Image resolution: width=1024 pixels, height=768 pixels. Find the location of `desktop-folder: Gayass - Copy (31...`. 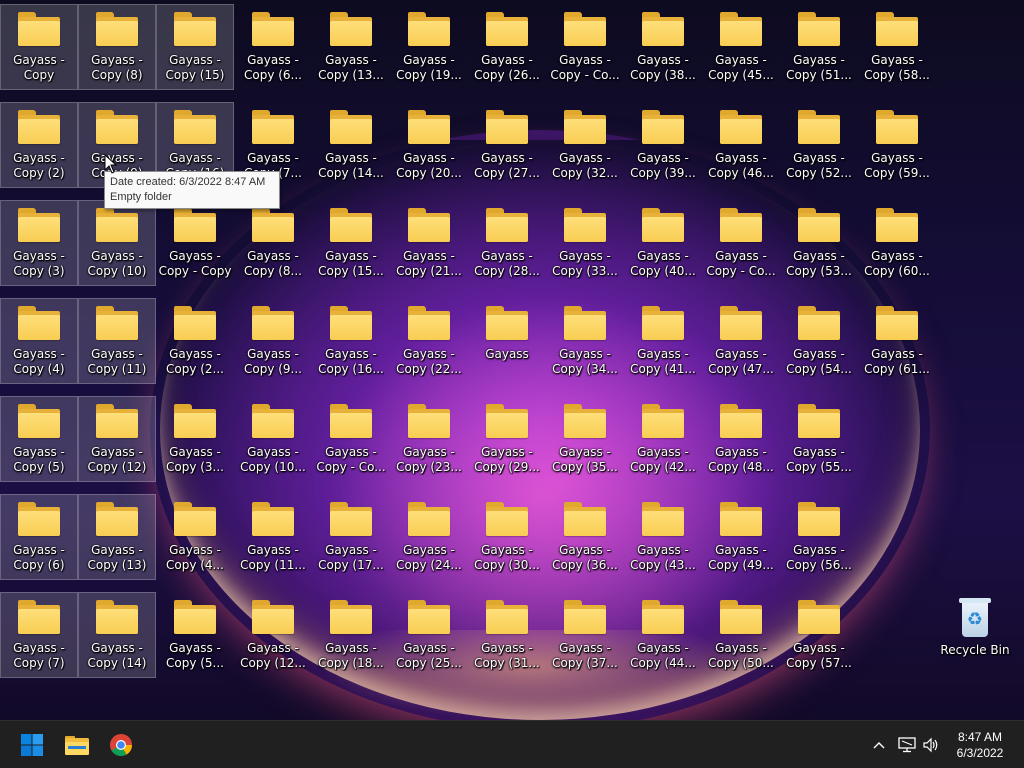

desktop-folder: Gayass - Copy (31... is located at coordinates (507, 635).